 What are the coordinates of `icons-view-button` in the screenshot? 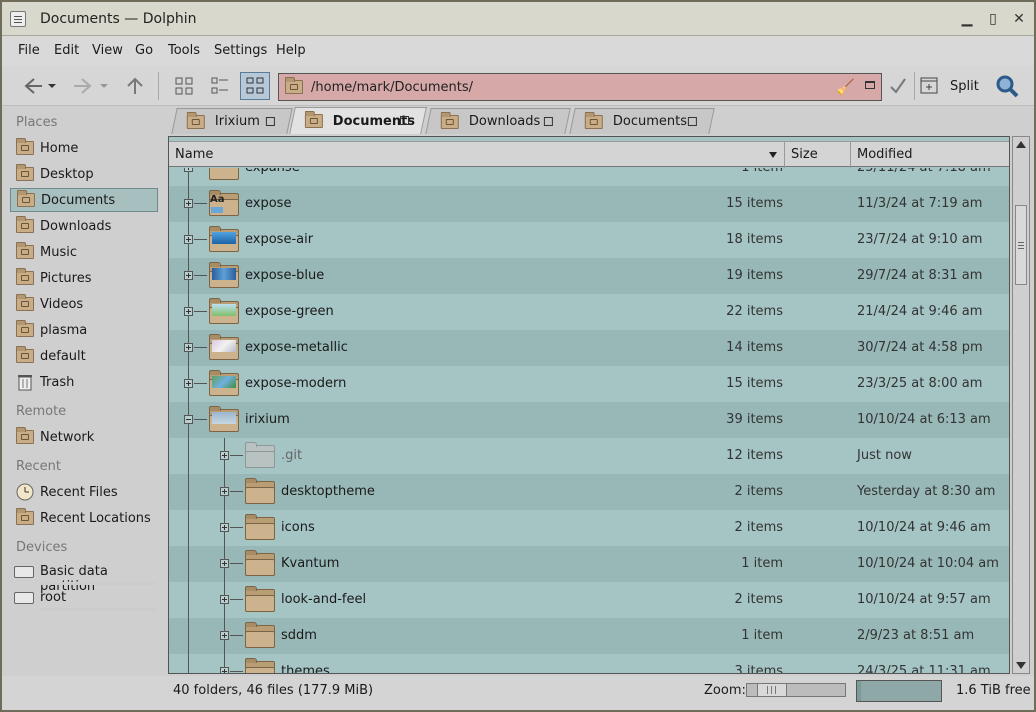 It's located at (184, 86).